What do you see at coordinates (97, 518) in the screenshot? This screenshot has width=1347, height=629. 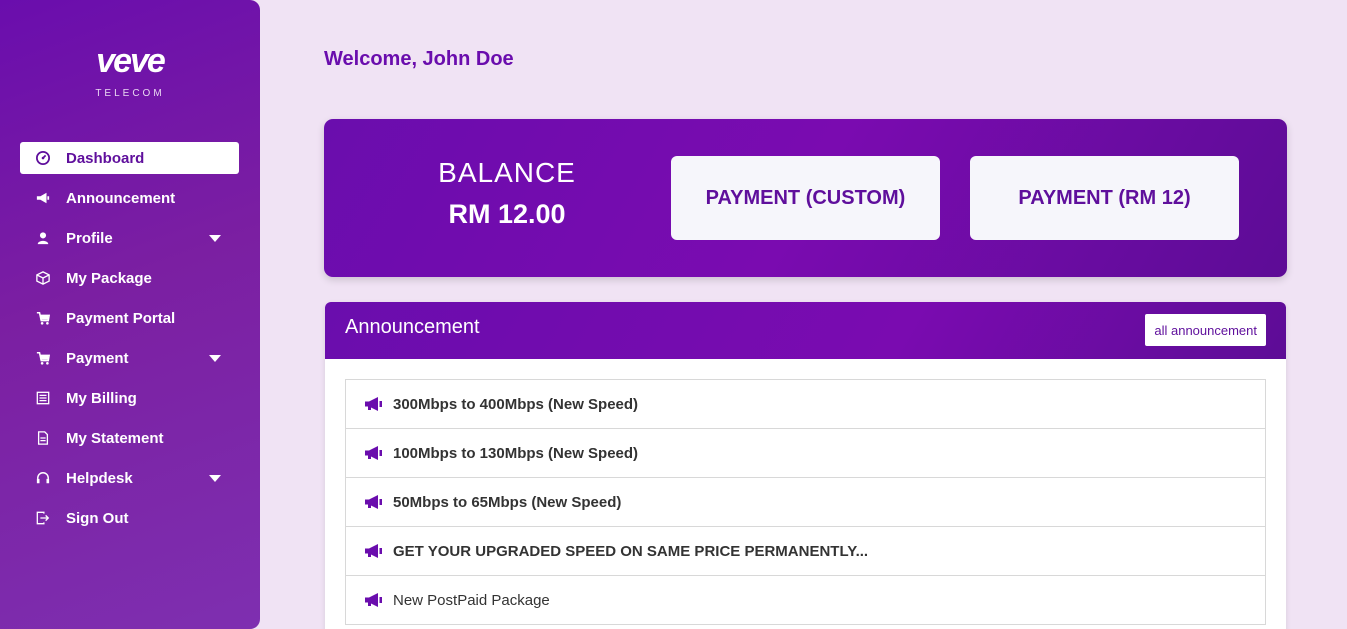 I see `sidebar-item-label: Sign Out` at bounding box center [97, 518].